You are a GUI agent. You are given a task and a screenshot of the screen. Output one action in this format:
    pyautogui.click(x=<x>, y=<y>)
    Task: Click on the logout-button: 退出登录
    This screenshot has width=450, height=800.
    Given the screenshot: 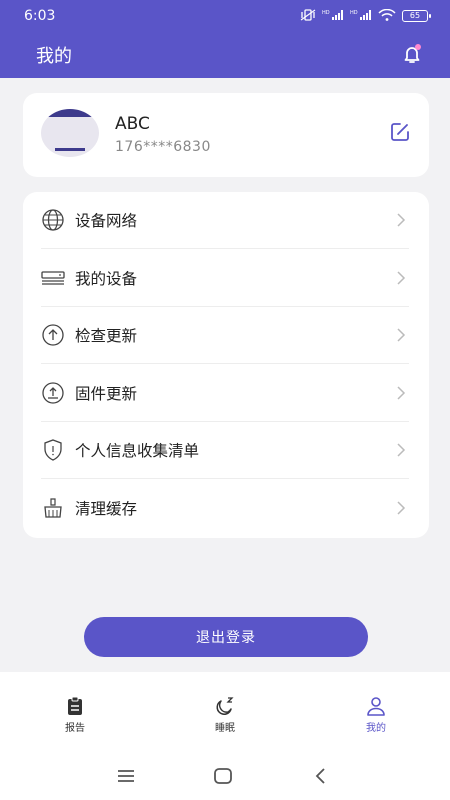 What is the action you would take?
    pyautogui.click(x=226, y=637)
    